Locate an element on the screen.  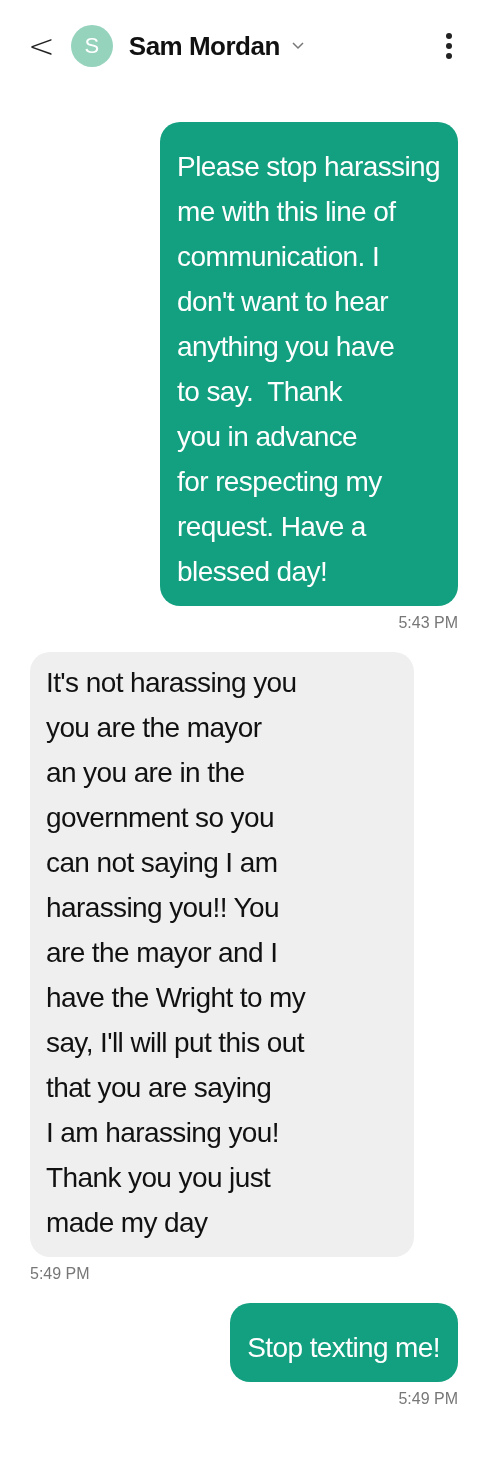
contact-avatar: S is located at coordinates (91, 46).